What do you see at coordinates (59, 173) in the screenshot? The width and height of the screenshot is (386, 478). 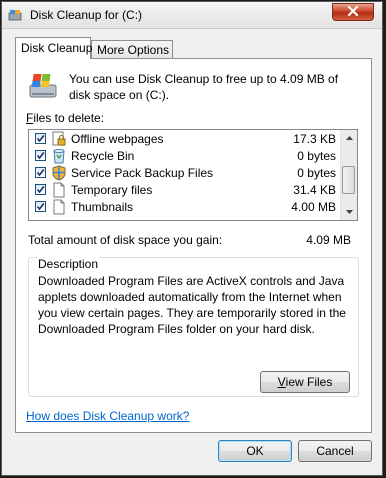 I see `shield-icon` at bounding box center [59, 173].